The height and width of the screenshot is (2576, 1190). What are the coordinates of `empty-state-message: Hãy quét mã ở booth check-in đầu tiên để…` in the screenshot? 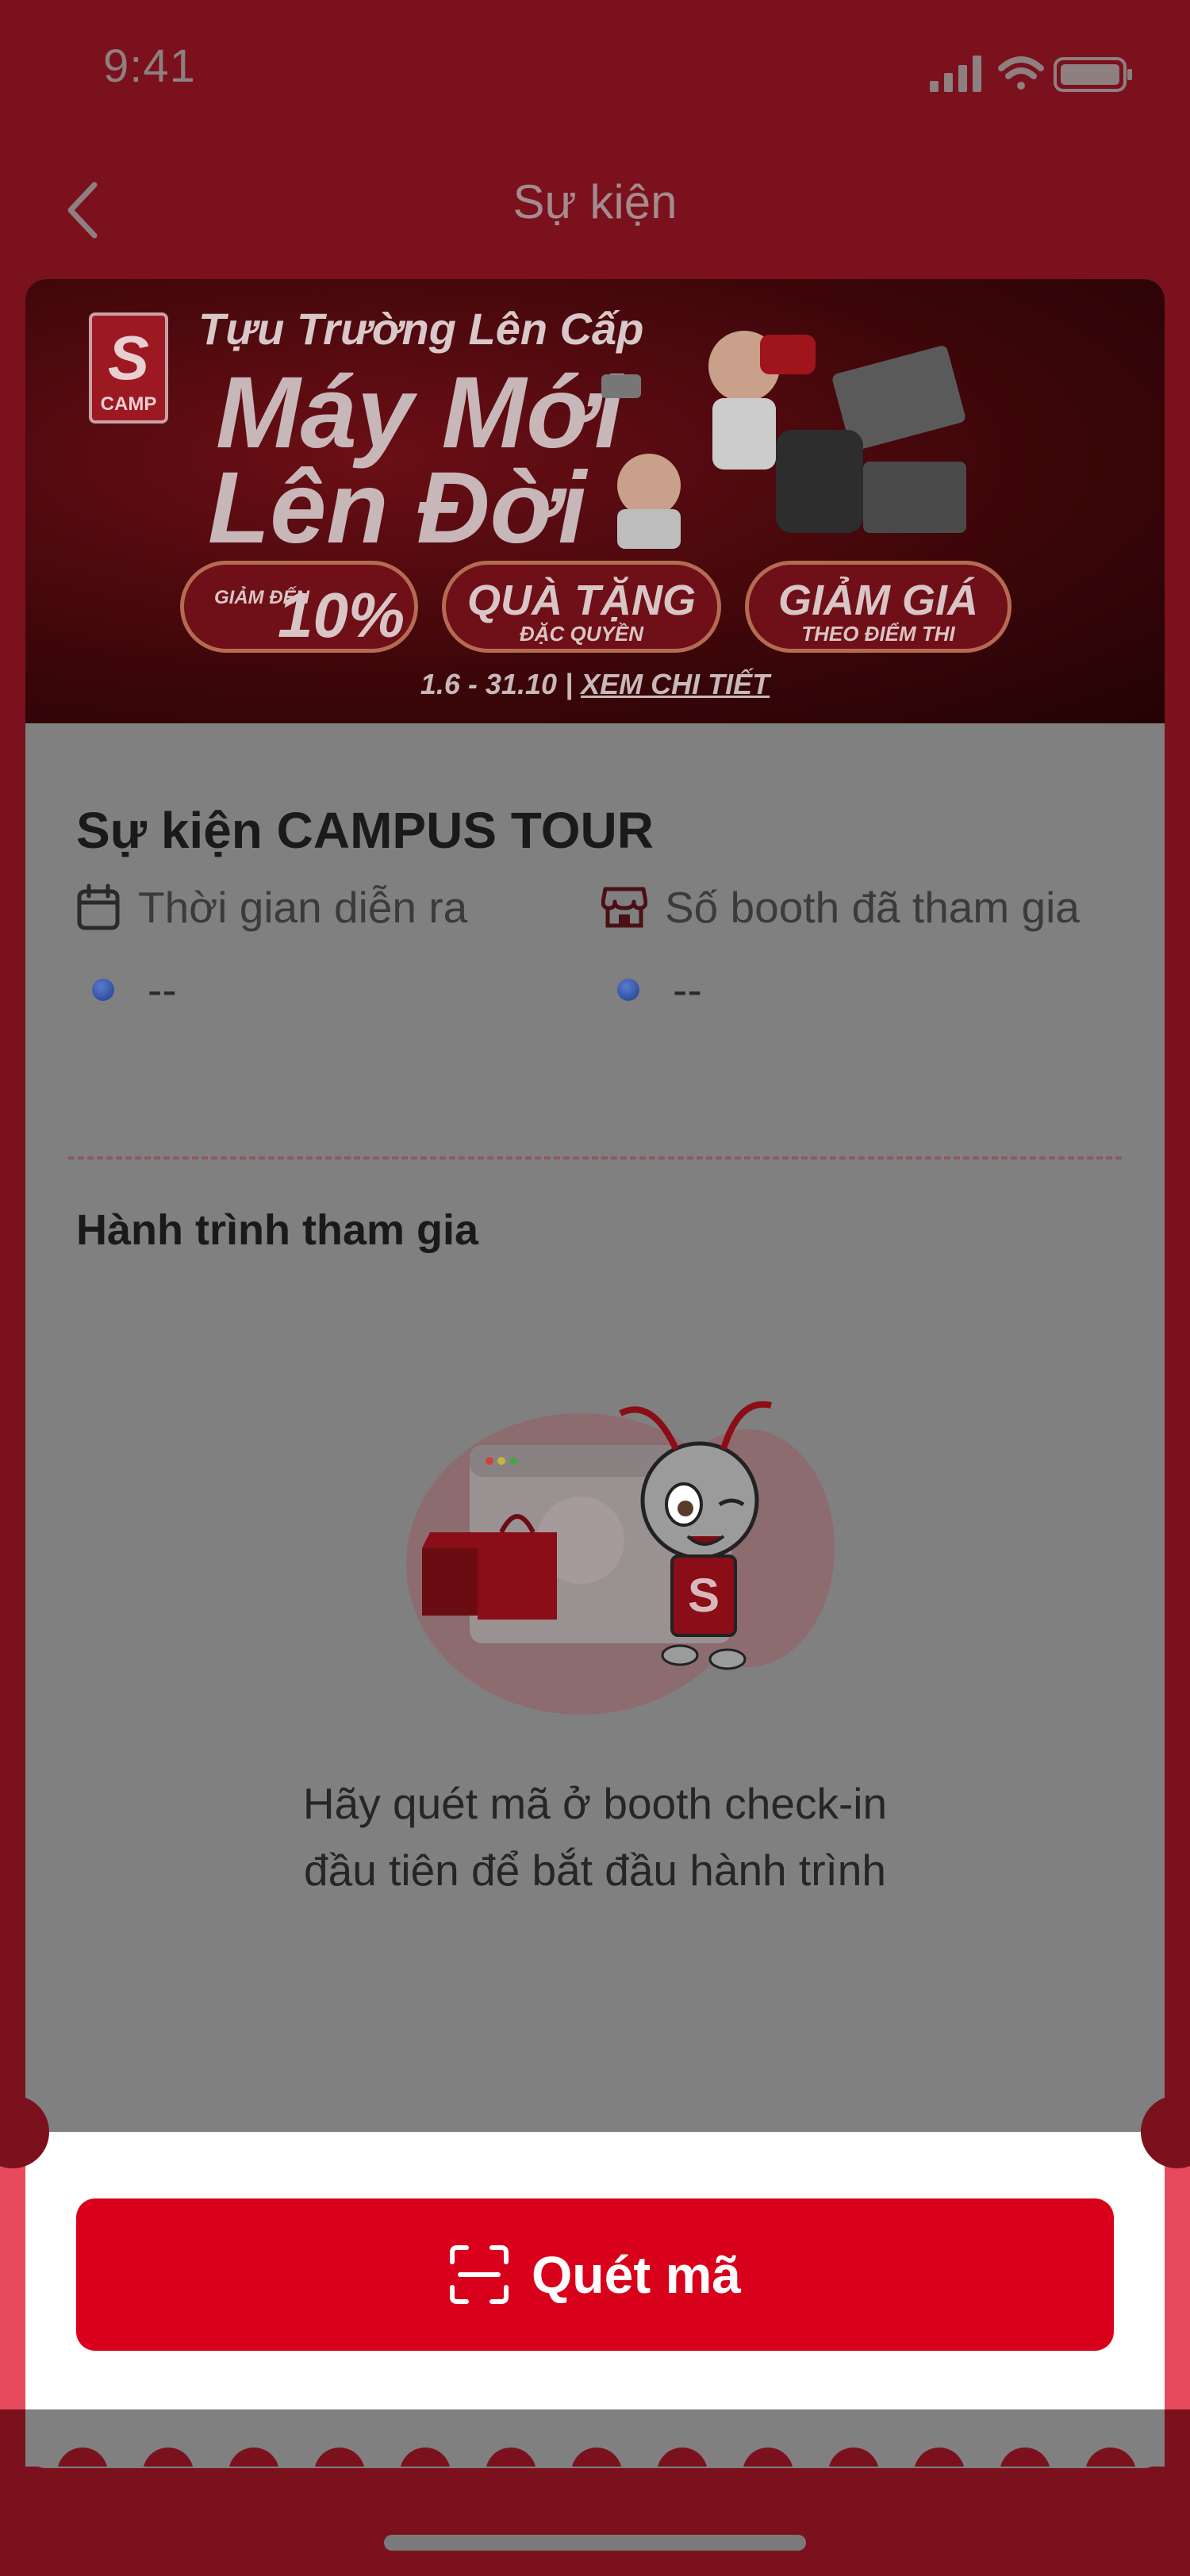 It's located at (595, 1836).